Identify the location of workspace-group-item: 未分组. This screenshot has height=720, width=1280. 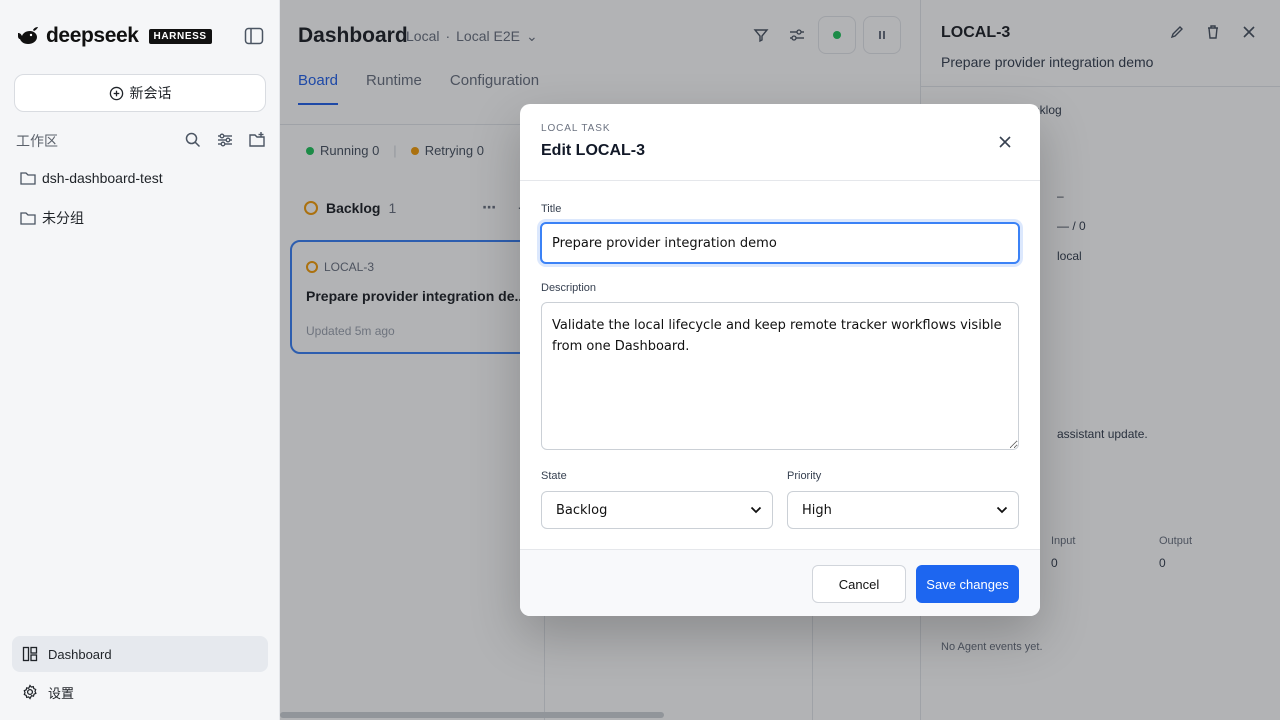
(52, 218).